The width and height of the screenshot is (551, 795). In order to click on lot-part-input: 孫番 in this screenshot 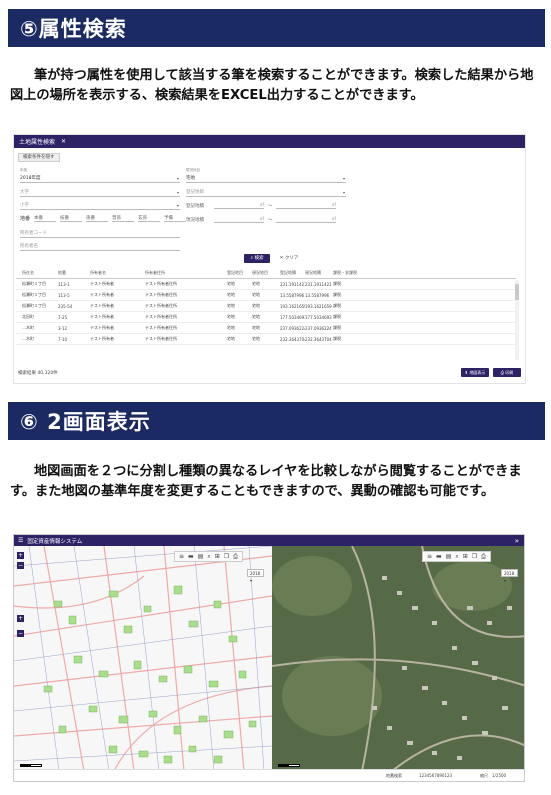, I will do `click(97, 218)`.